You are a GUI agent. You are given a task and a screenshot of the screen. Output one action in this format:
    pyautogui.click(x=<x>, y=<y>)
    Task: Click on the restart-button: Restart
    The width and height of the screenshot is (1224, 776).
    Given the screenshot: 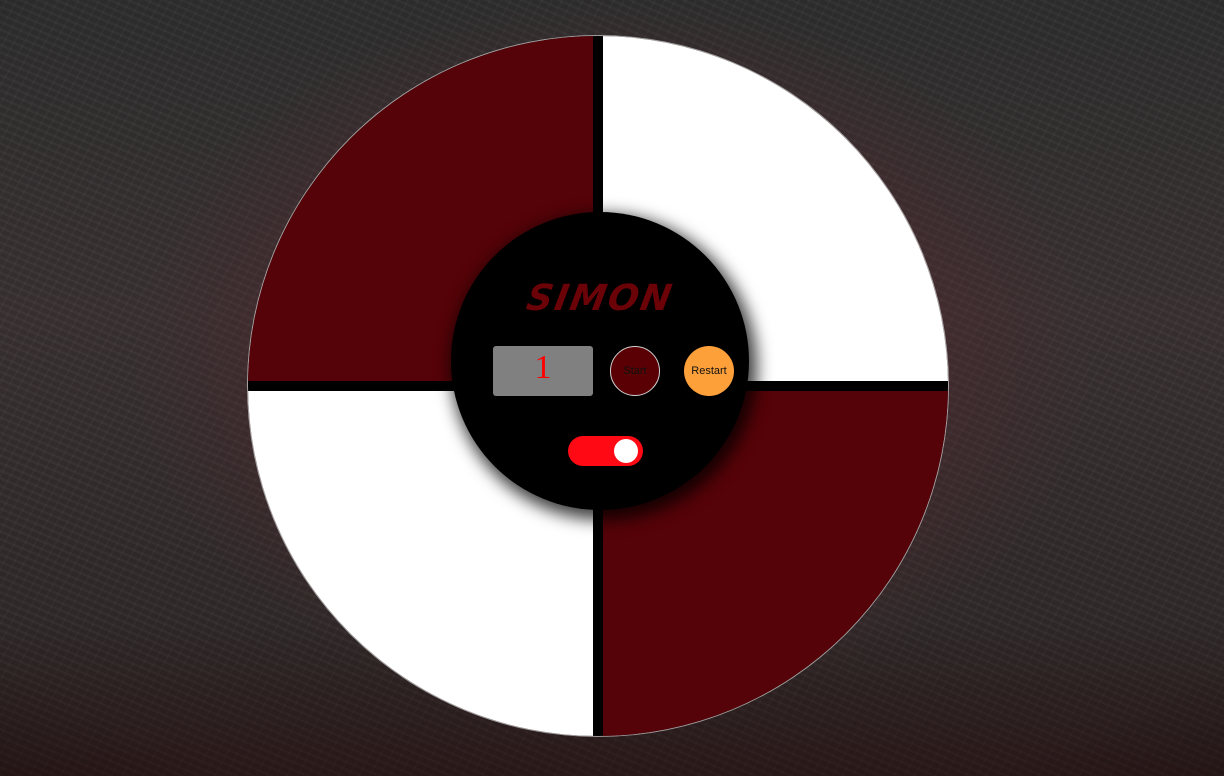 What is the action you would take?
    pyautogui.click(x=709, y=371)
    